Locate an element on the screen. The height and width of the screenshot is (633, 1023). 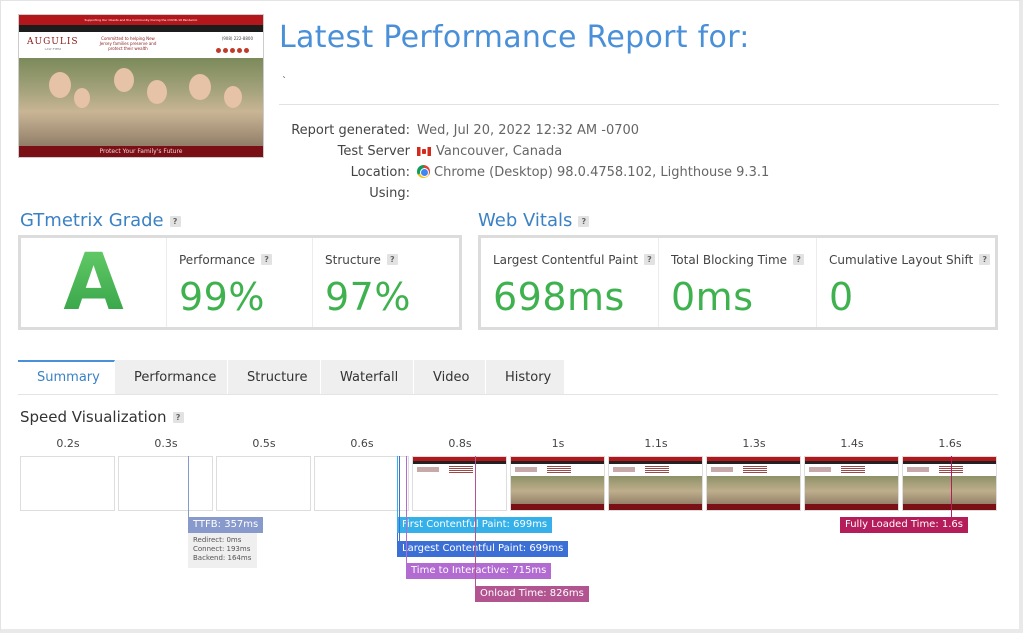
tbt-value: 0ms is located at coordinates (712, 297).